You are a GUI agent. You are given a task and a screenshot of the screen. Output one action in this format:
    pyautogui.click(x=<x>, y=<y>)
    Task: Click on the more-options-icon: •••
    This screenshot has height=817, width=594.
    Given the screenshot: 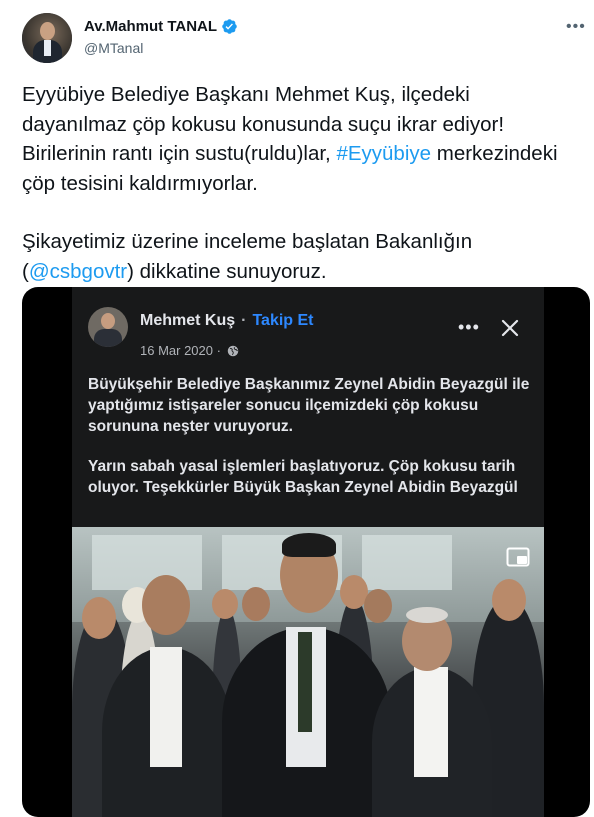 What is the action you would take?
    pyautogui.click(x=576, y=27)
    